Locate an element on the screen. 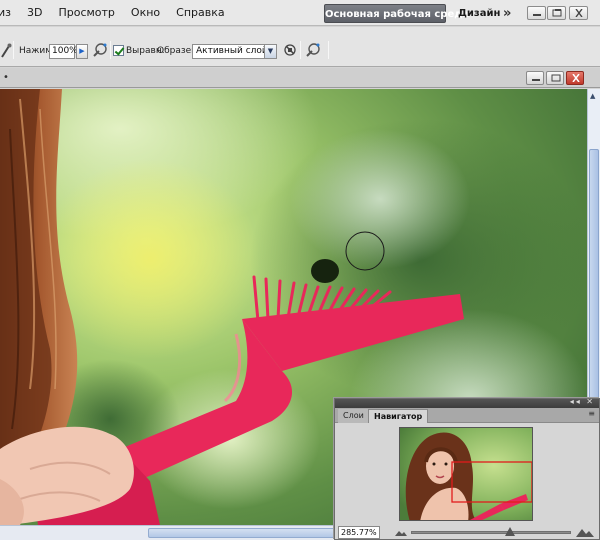 Image resolution: width=600 pixels, height=540 pixels. chevron-down-icon: ▼ is located at coordinates (270, 51).